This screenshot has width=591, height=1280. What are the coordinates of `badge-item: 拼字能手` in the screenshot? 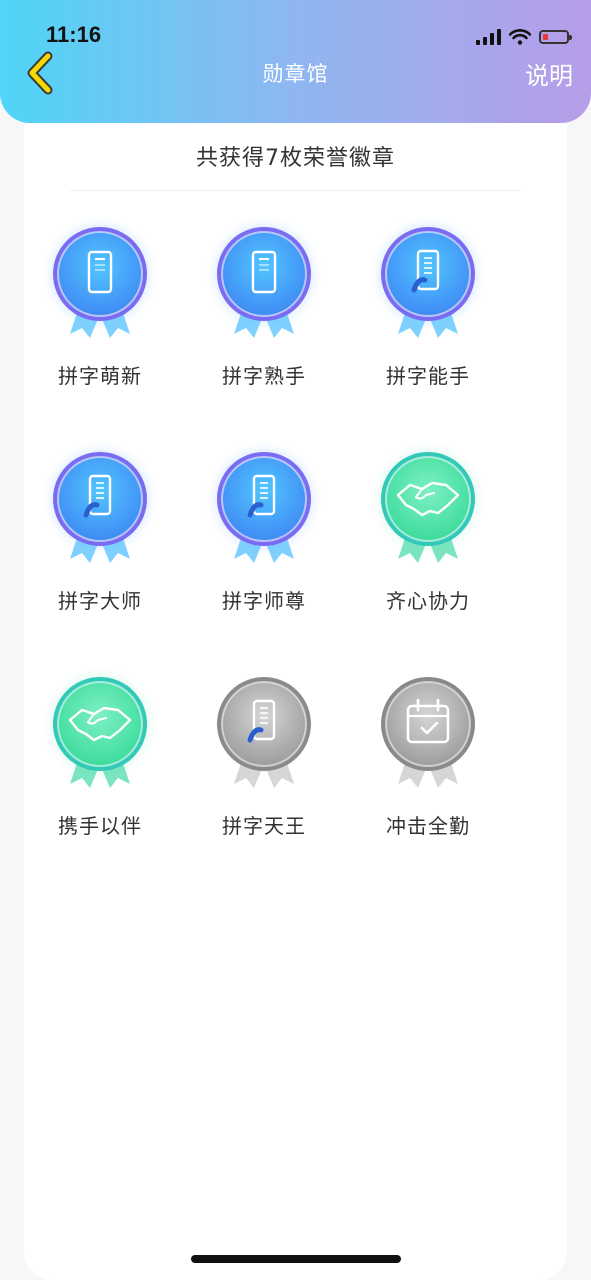 It's located at (428, 314).